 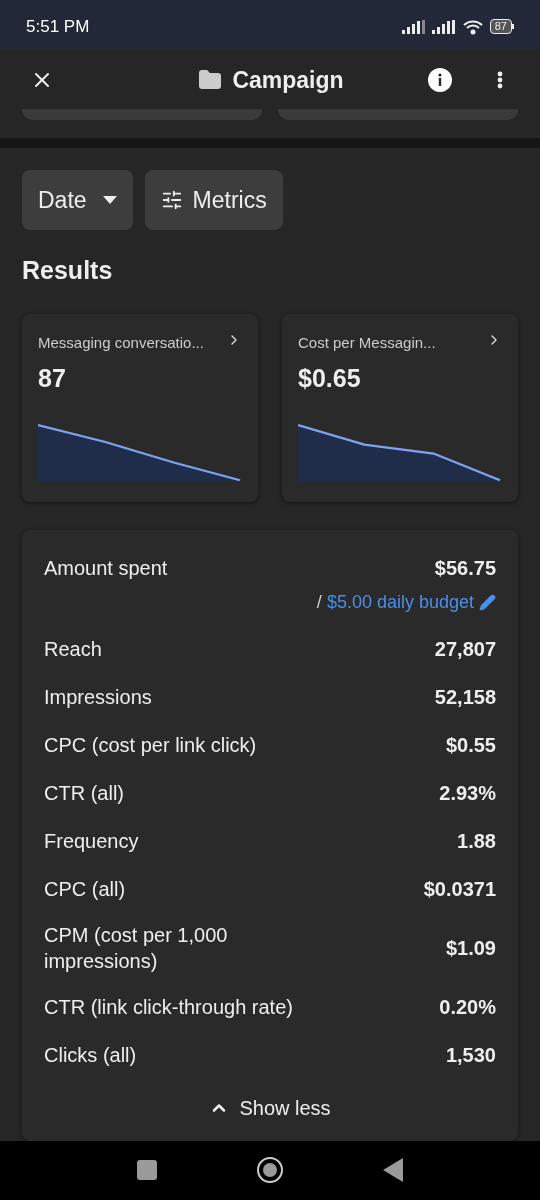 What do you see at coordinates (85, 889) in the screenshot?
I see `metric-label: CPC (all)` at bounding box center [85, 889].